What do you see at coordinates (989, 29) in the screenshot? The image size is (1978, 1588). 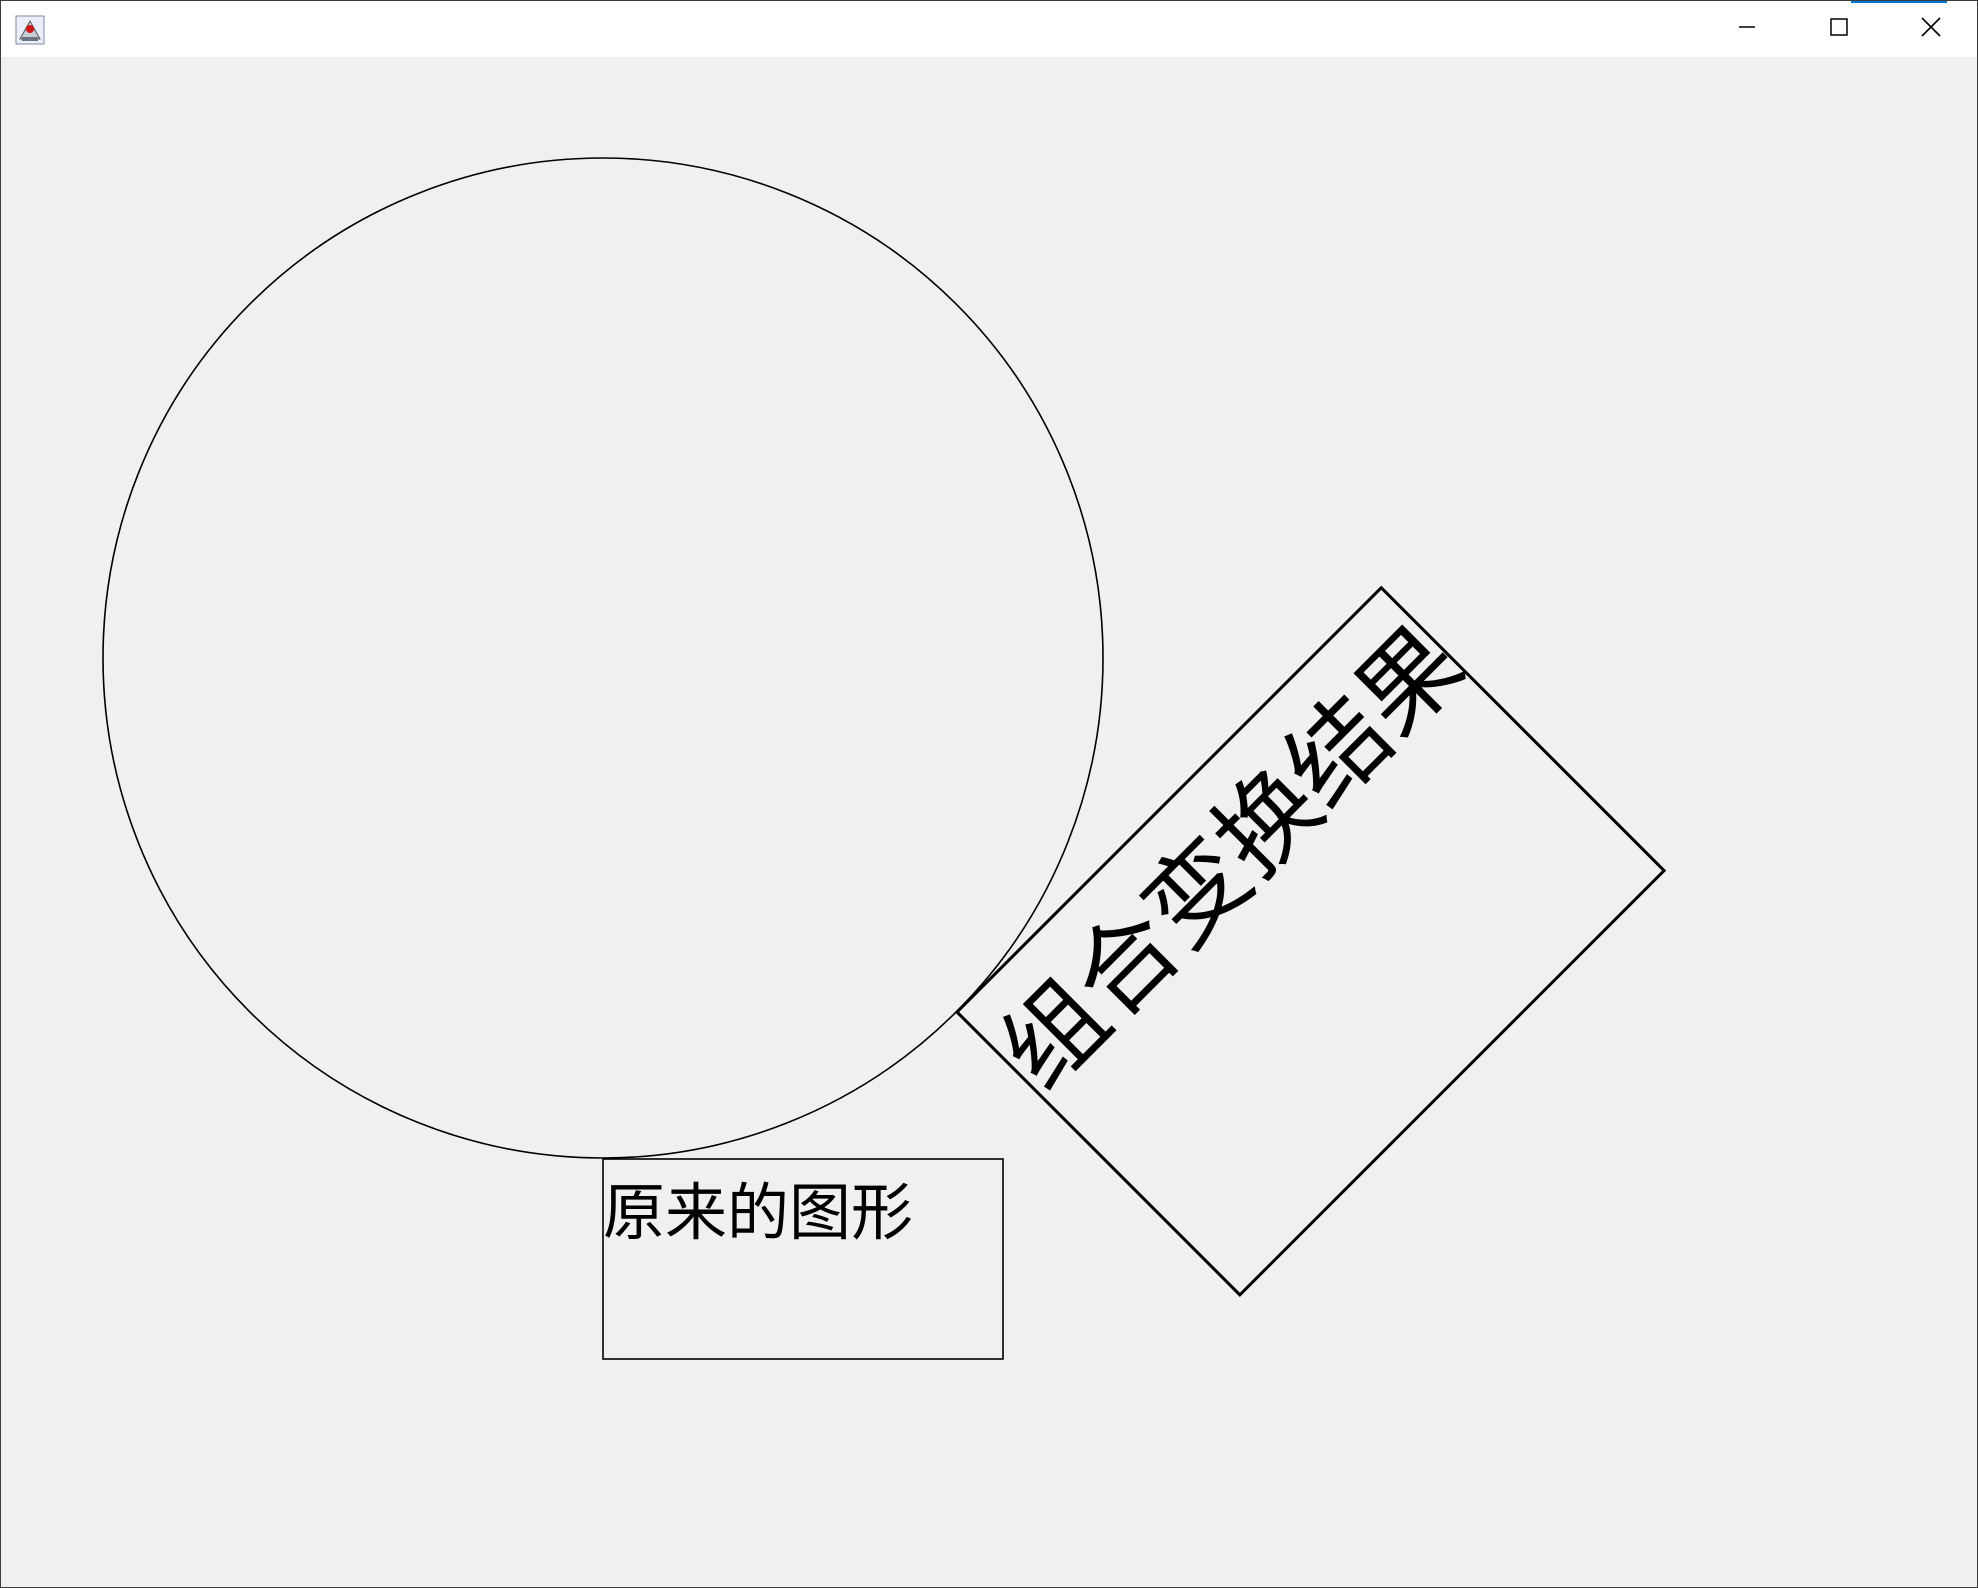 I see `title-bar` at bounding box center [989, 29].